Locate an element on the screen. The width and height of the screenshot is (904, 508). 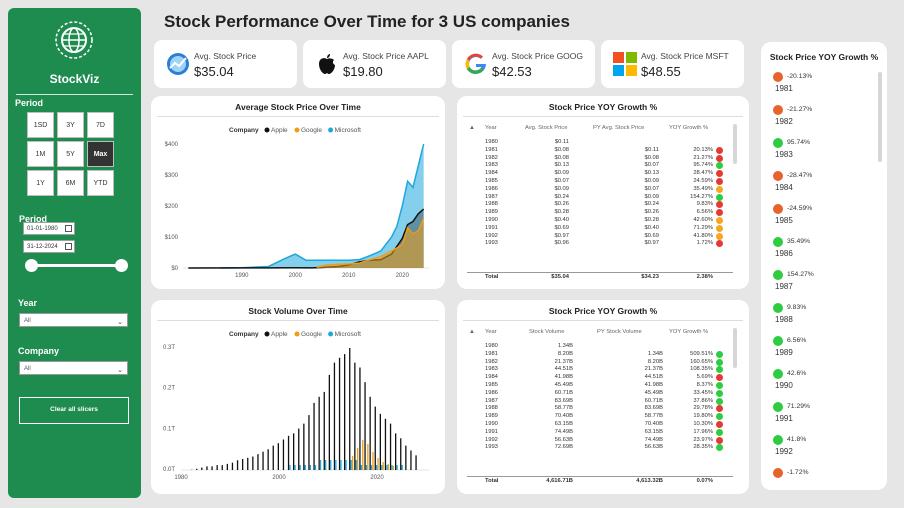
column-header: Stock Volume is located at coordinates (546, 332).